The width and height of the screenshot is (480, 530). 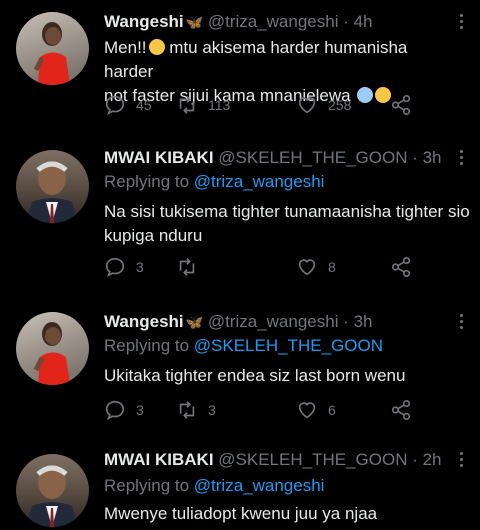 I want to click on like-count: 6, so click(x=332, y=410).